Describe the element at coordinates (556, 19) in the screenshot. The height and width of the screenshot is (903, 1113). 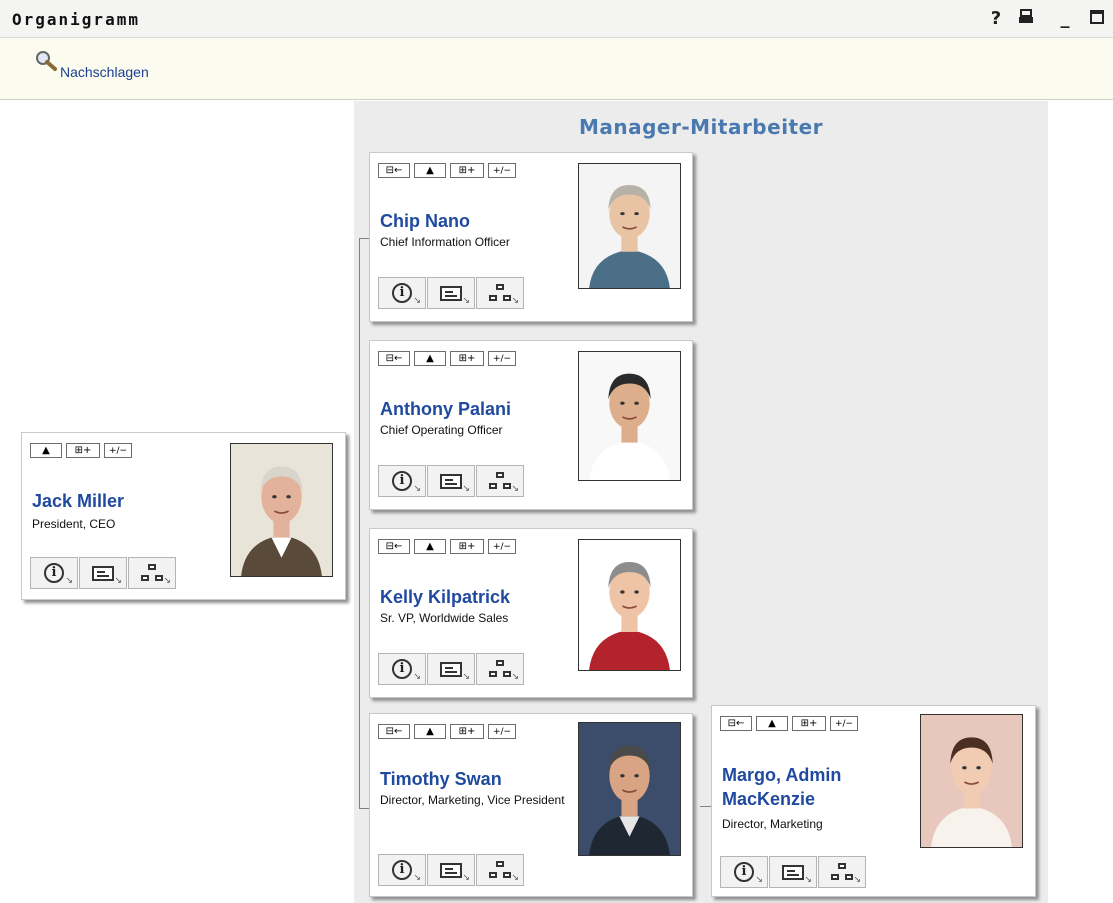
I see `window-titlebar: Organigramm ? _` at that location.